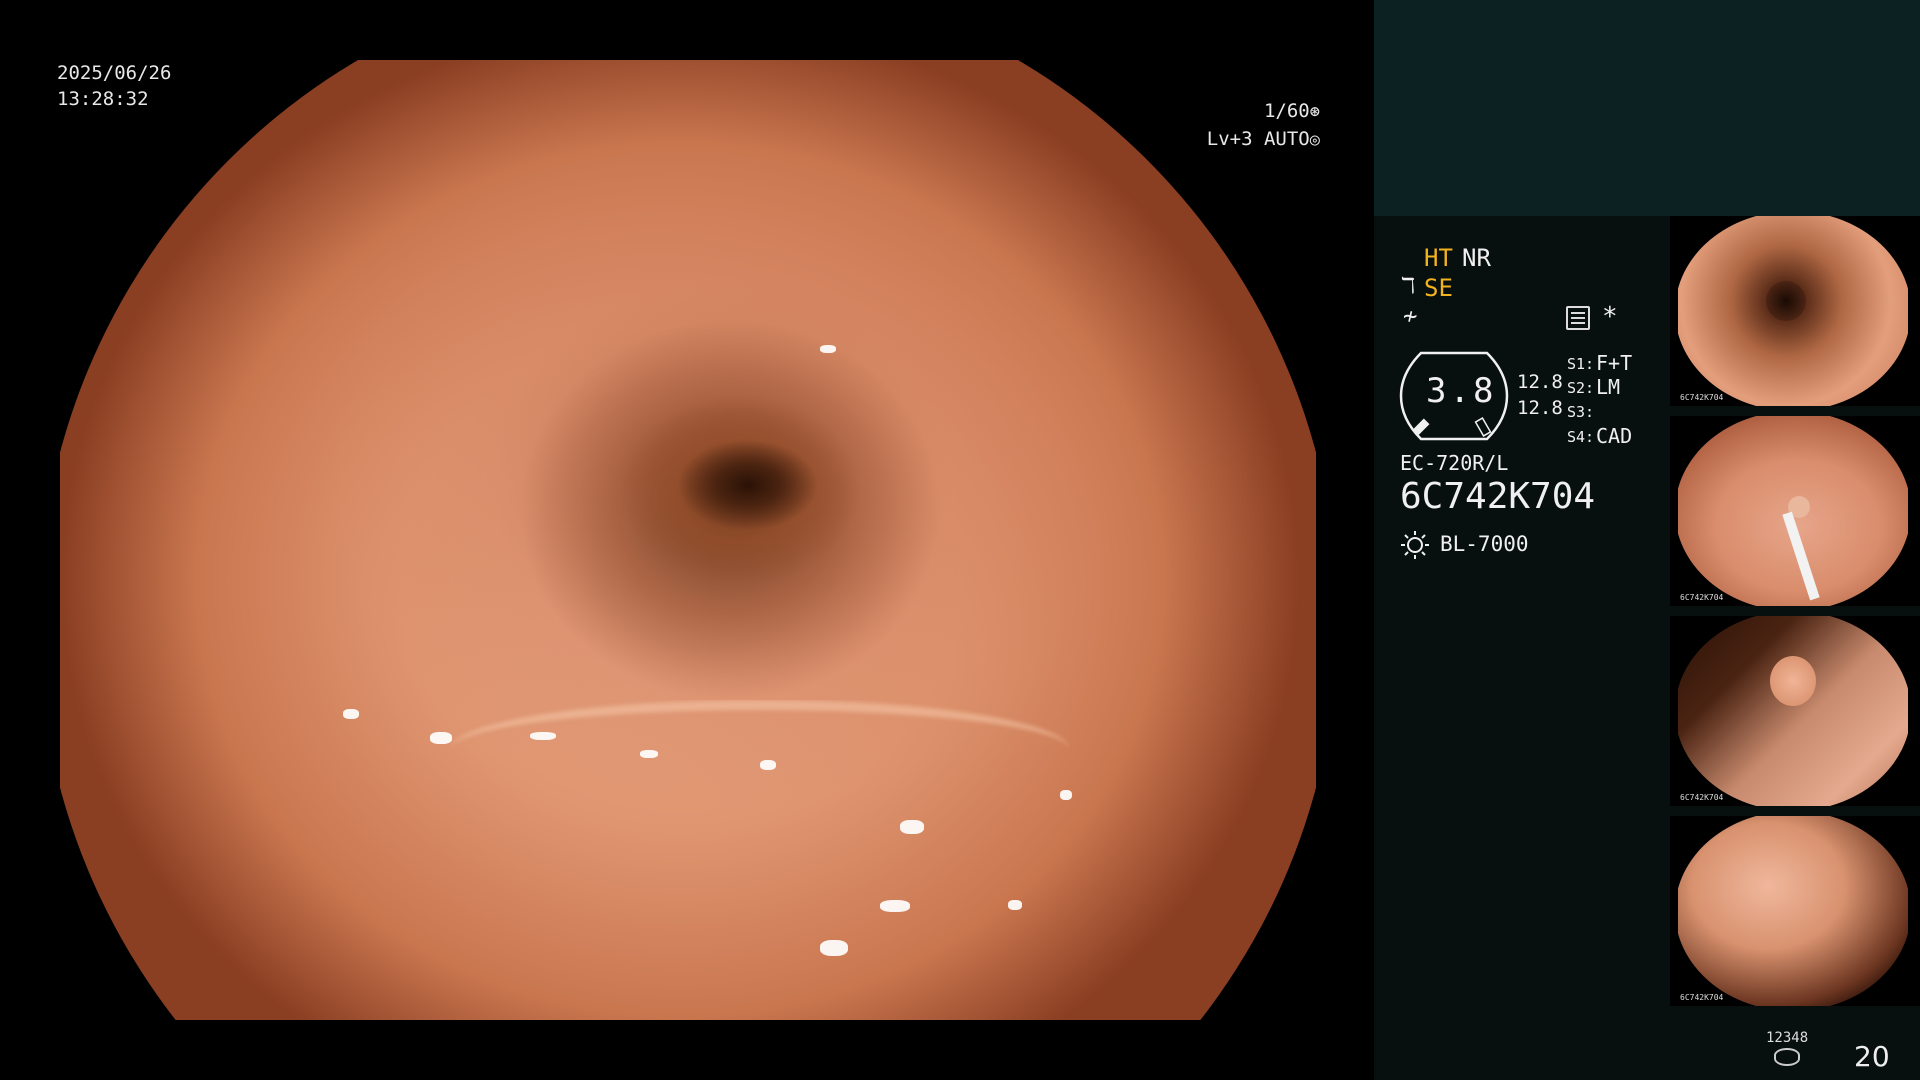 The height and width of the screenshot is (1080, 1920). I want to click on thumbnail-polyp, so click(1793, 681).